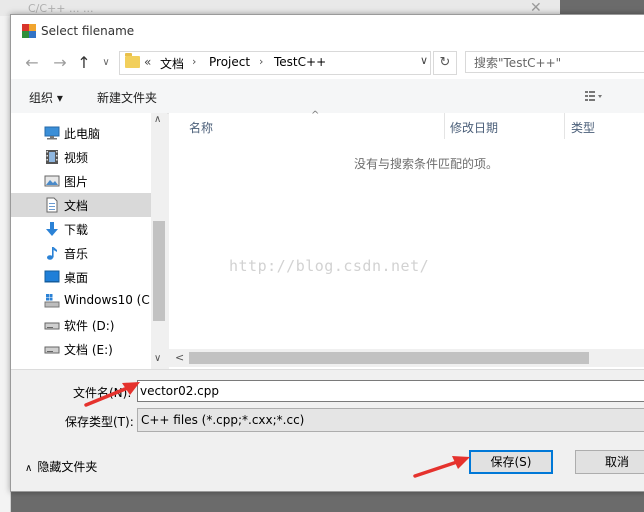 This screenshot has height=512, width=644. I want to click on sidebar-item-label: 图片, so click(76, 182).